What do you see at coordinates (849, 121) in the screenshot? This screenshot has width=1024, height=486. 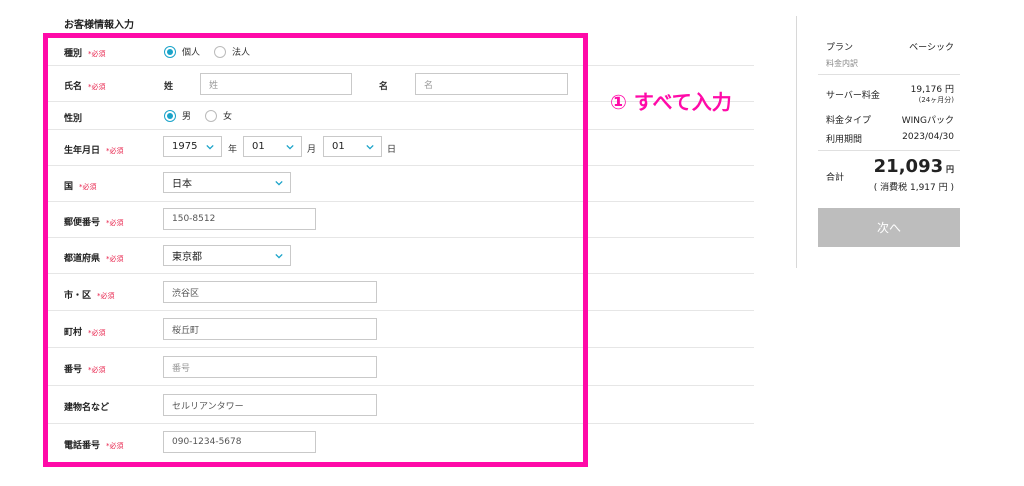 I see `fee-type-label: 料金タイプ` at bounding box center [849, 121].